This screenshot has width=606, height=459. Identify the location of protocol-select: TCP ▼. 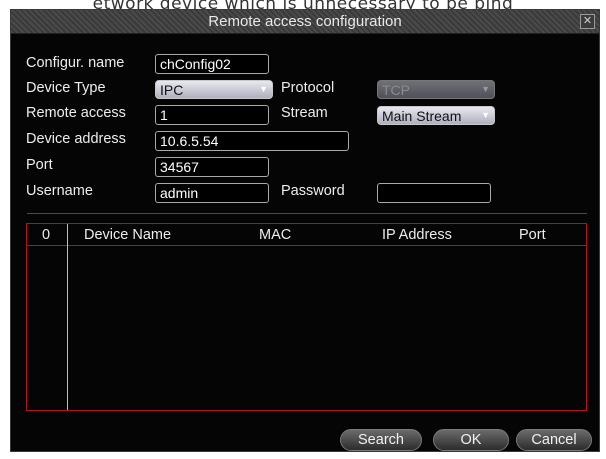
(436, 89).